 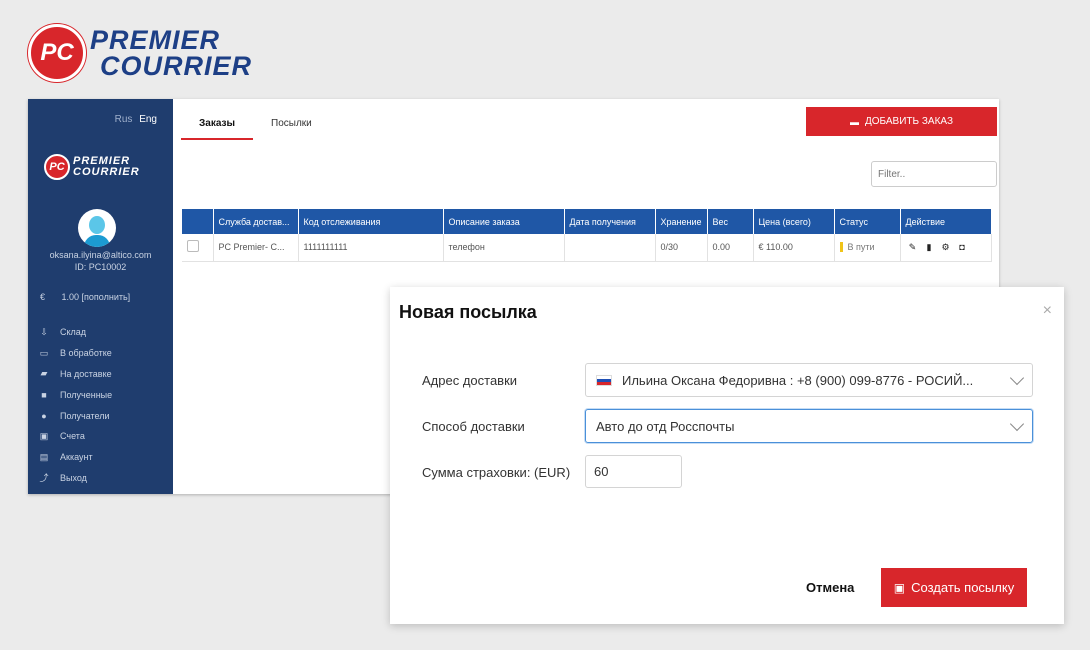 I want to click on header-select, so click(x=198, y=221).